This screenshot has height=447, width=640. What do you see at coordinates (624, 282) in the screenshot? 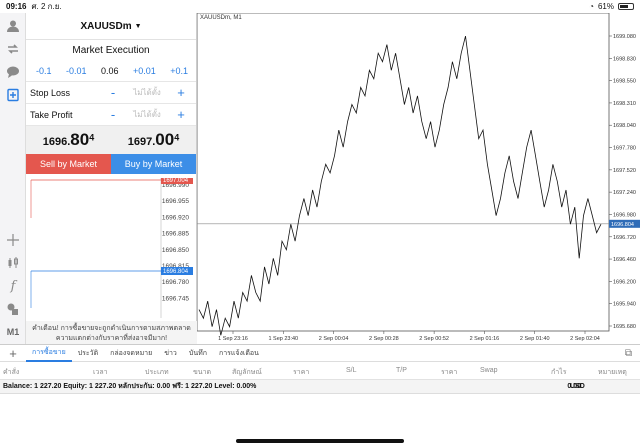
I see `y-tick-label: 1696.200` at bounding box center [624, 282].